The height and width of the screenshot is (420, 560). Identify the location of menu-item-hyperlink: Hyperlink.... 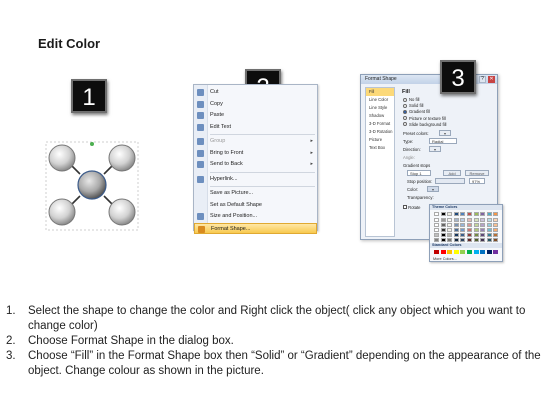
(255, 179).